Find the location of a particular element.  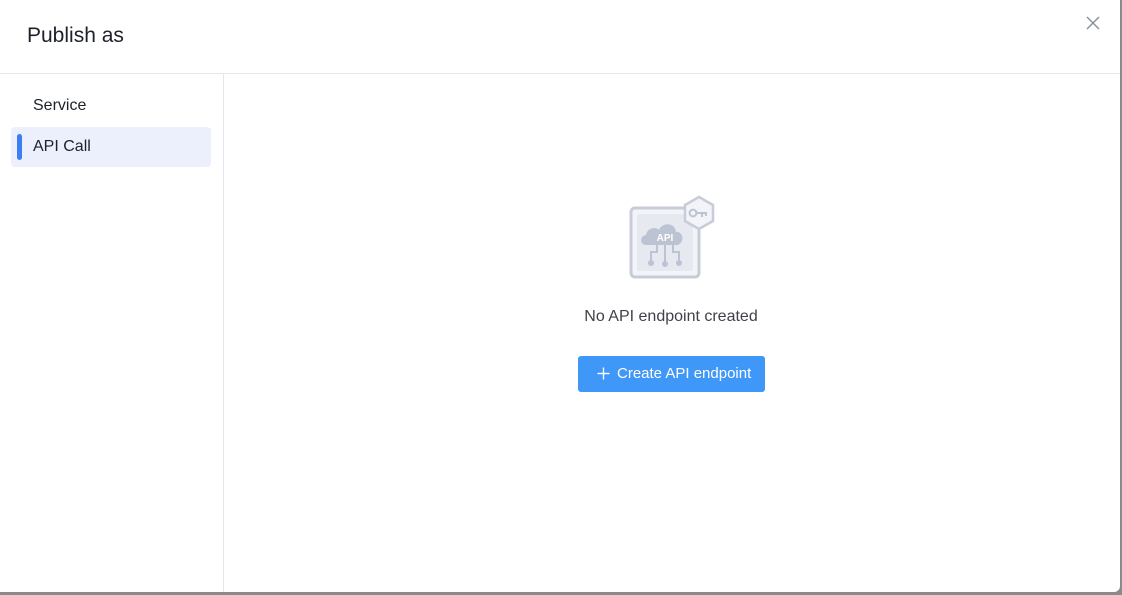

illustration-api-text: API is located at coordinates (665, 238).